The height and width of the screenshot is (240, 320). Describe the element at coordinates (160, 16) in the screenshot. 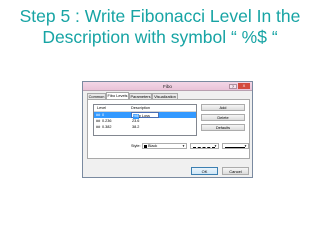

I see `slide-title-line-1: Step 5 : Write Fibonacci Level In the` at that location.